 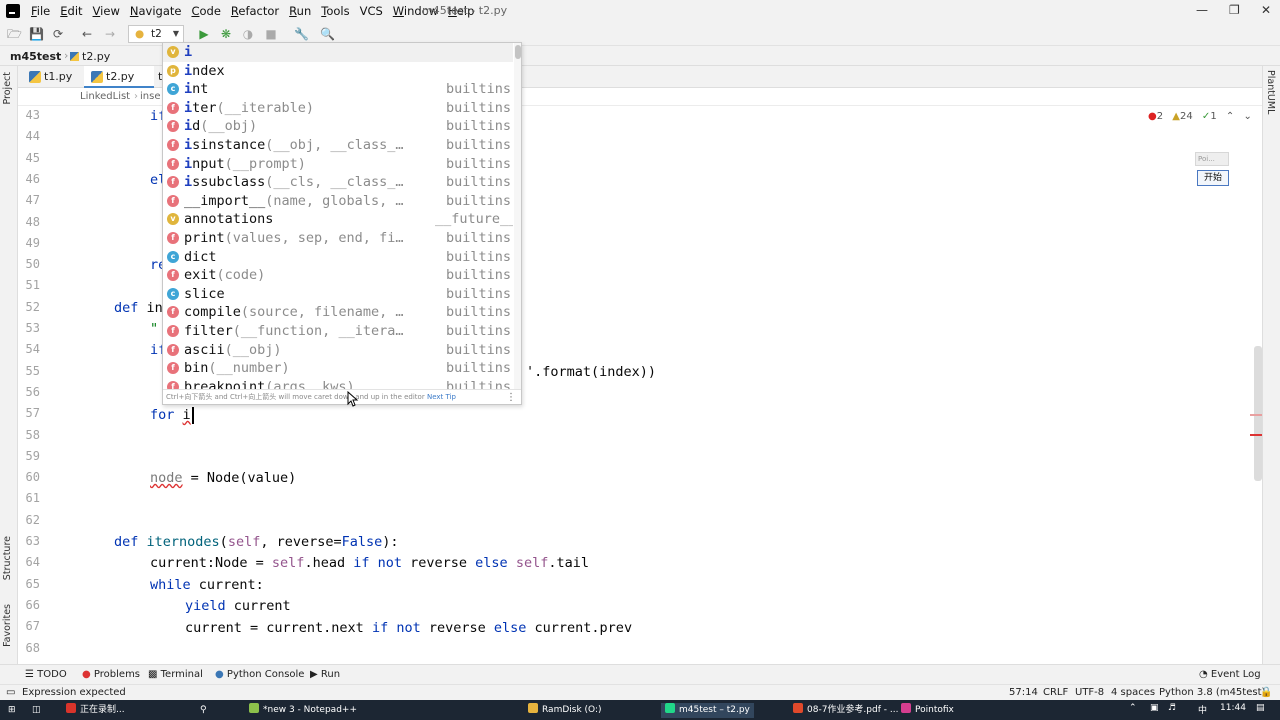 What do you see at coordinates (565, 710) in the screenshot?
I see `taskbar-item-ramdisk: RamDisk (O:)` at bounding box center [565, 710].